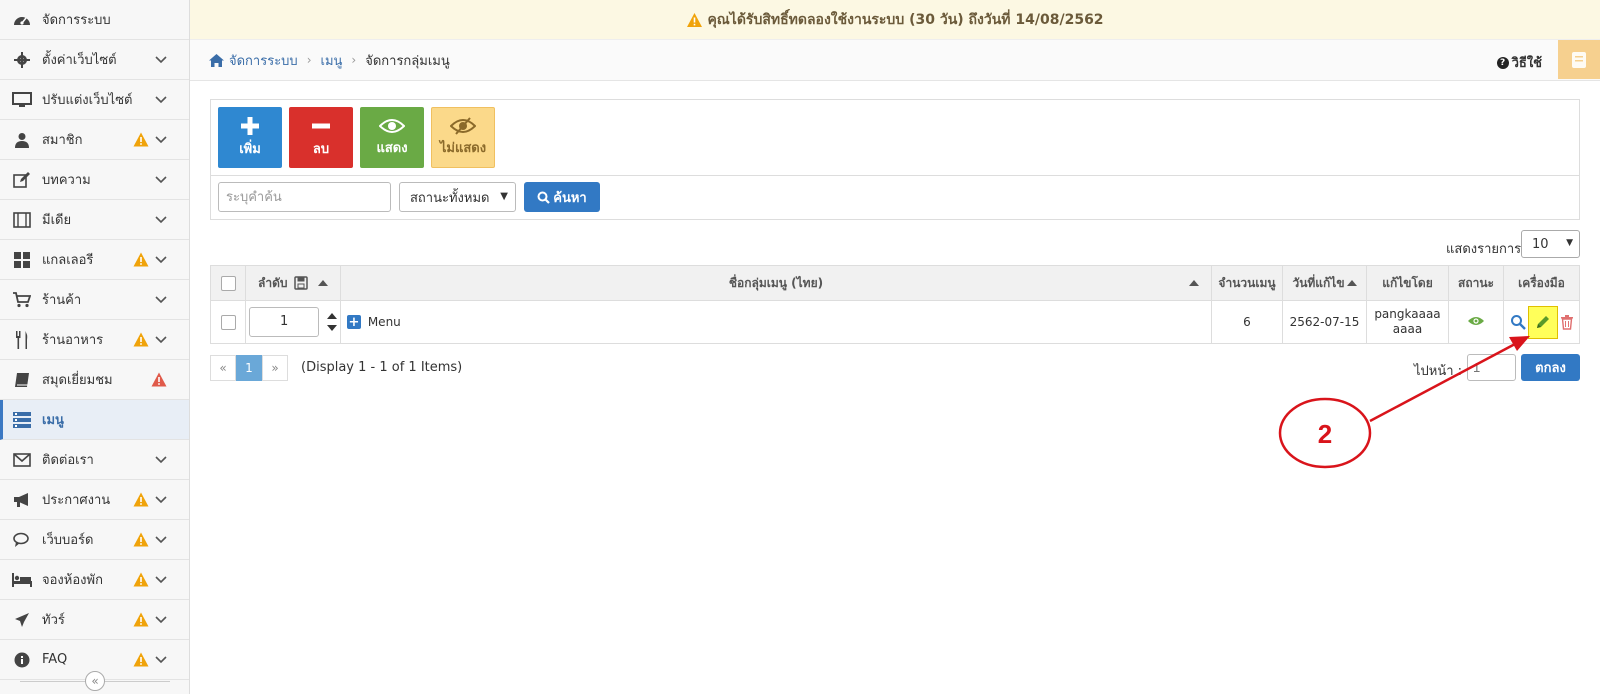 This screenshot has width=1600, height=694. I want to click on row-select-cell, so click(228, 322).